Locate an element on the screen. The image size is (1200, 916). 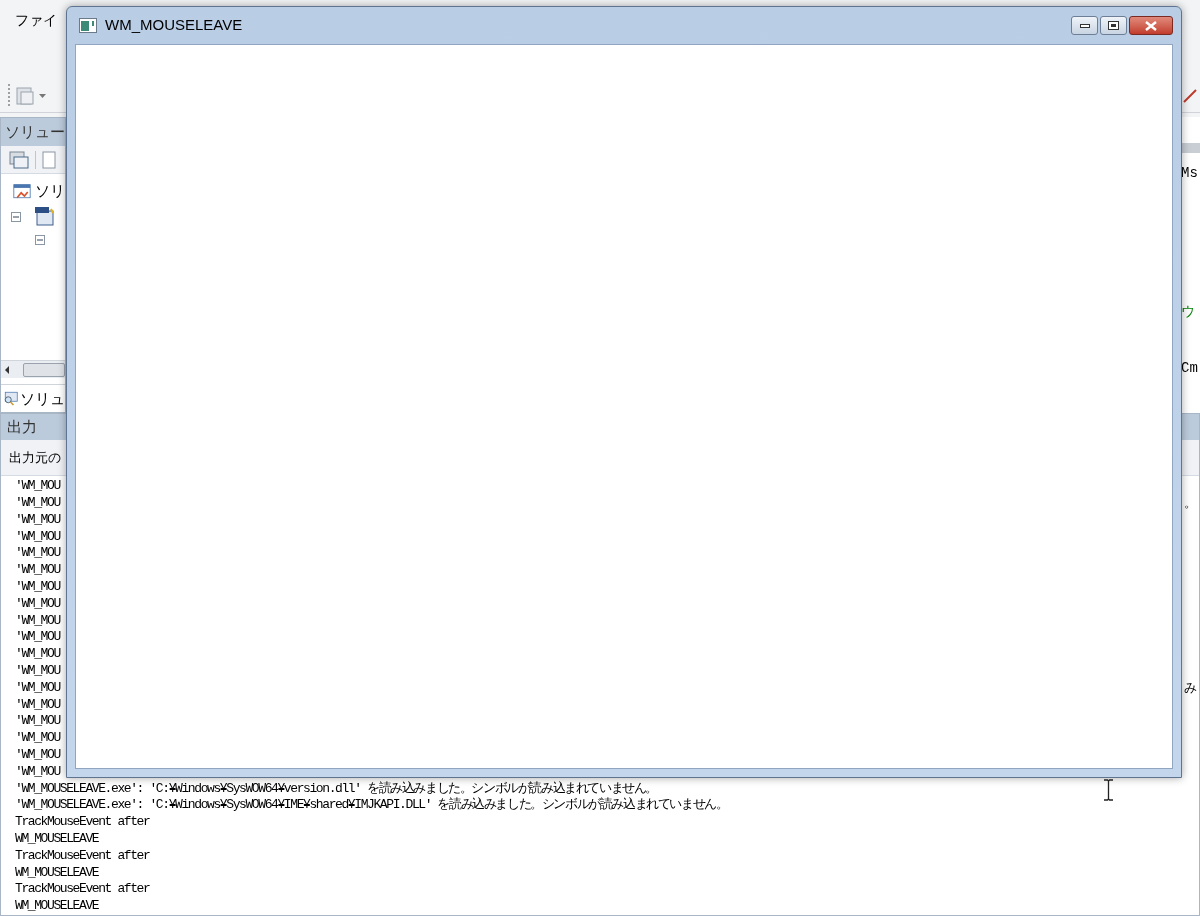
output-source-label: 出力元の is located at coordinates (35, 458).